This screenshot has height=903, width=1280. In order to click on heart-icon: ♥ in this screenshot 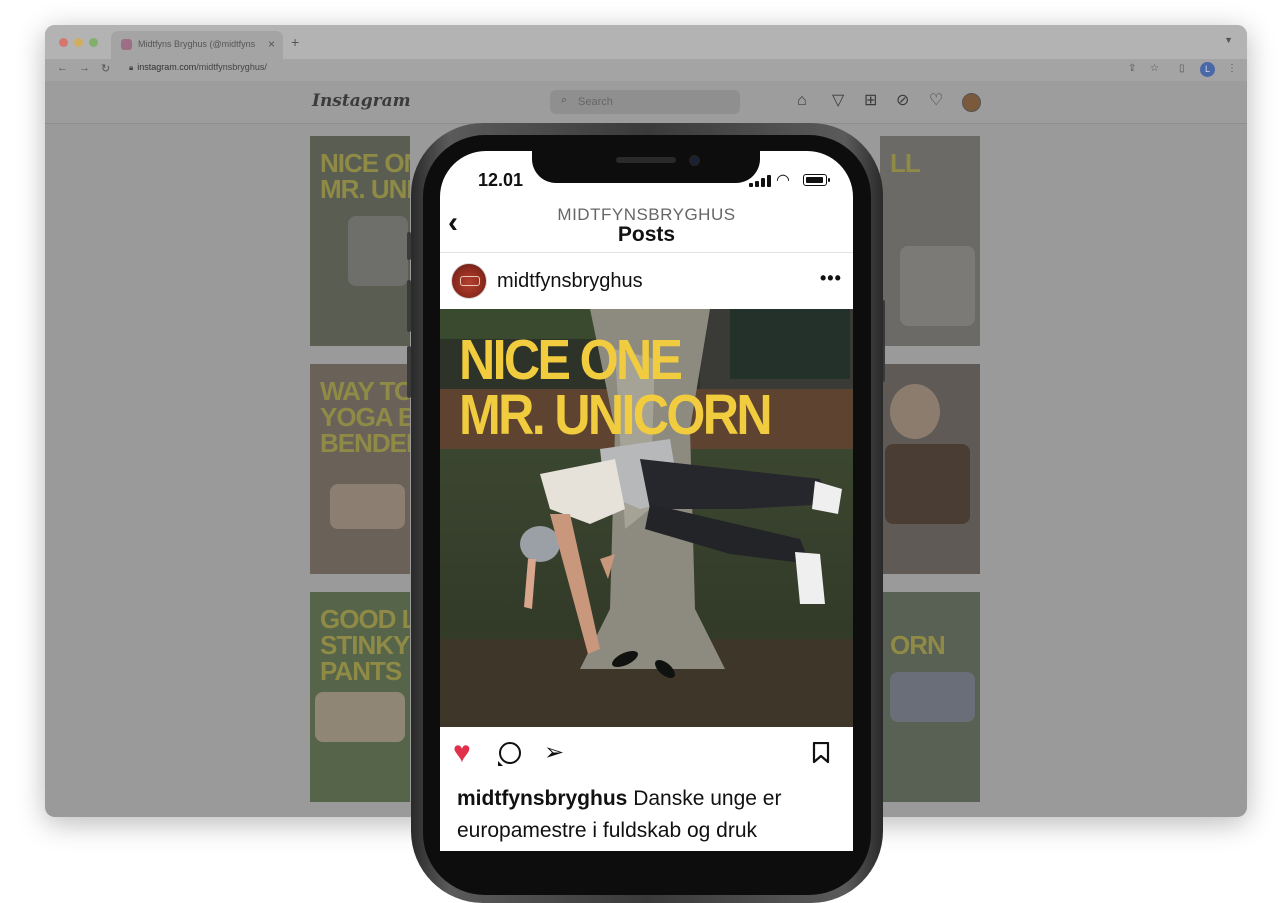, I will do `click(462, 753)`.